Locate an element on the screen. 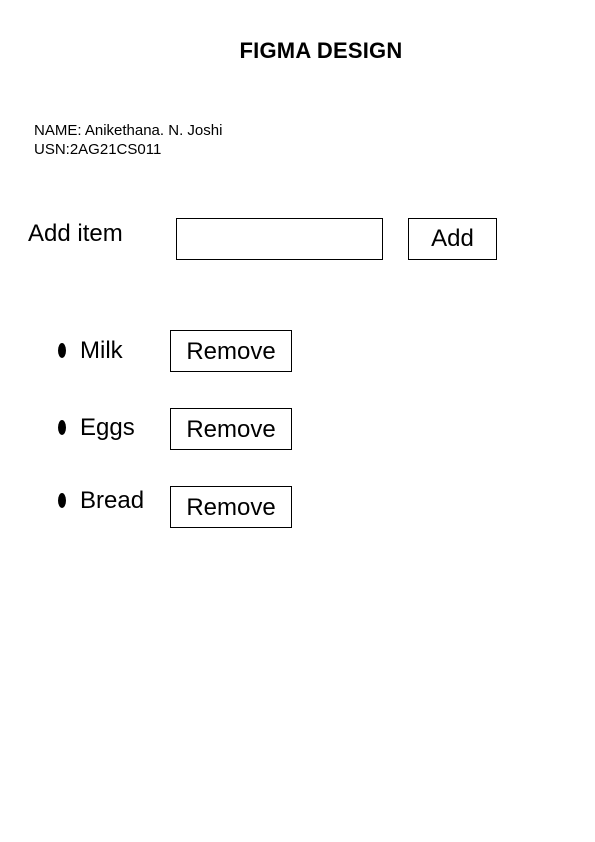 Image resolution: width=595 pixels, height=842 pixels. student-name: NAME: Anikethana. N. Joshi is located at coordinates (128, 130).